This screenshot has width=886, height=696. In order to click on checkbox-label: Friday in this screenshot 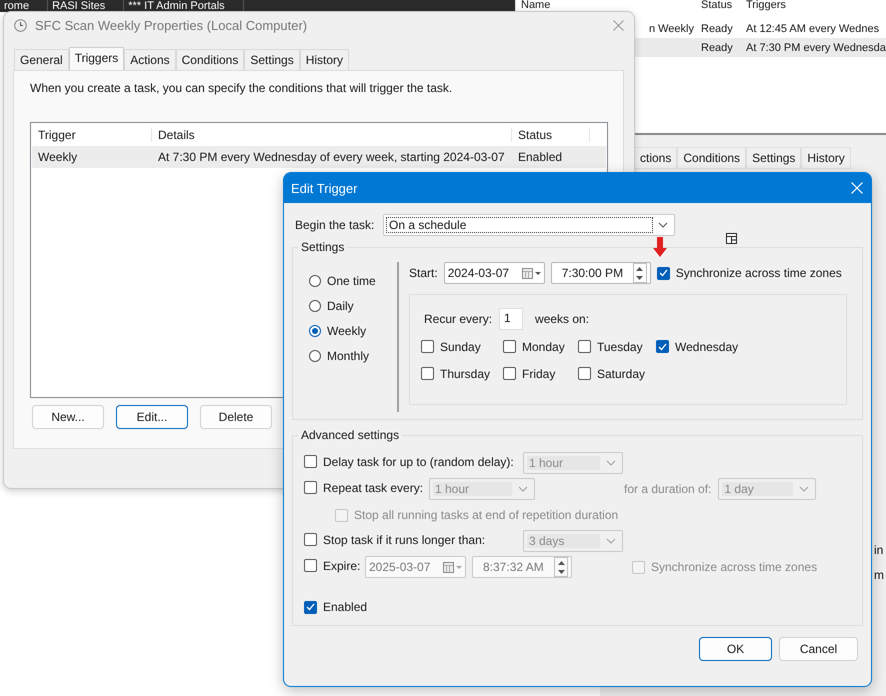, I will do `click(539, 373)`.